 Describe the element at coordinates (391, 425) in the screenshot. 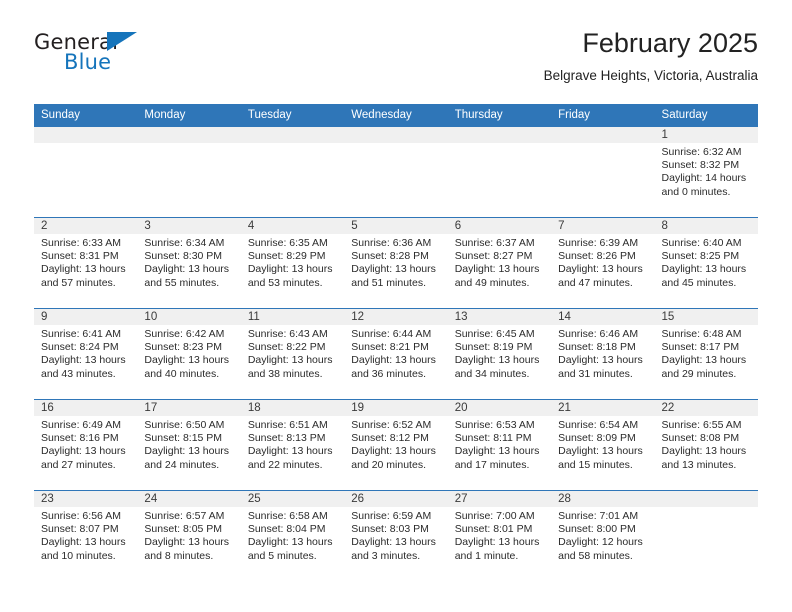

I see `sun-info-line-sunrise: Sunrise: 6:52 AM` at that location.